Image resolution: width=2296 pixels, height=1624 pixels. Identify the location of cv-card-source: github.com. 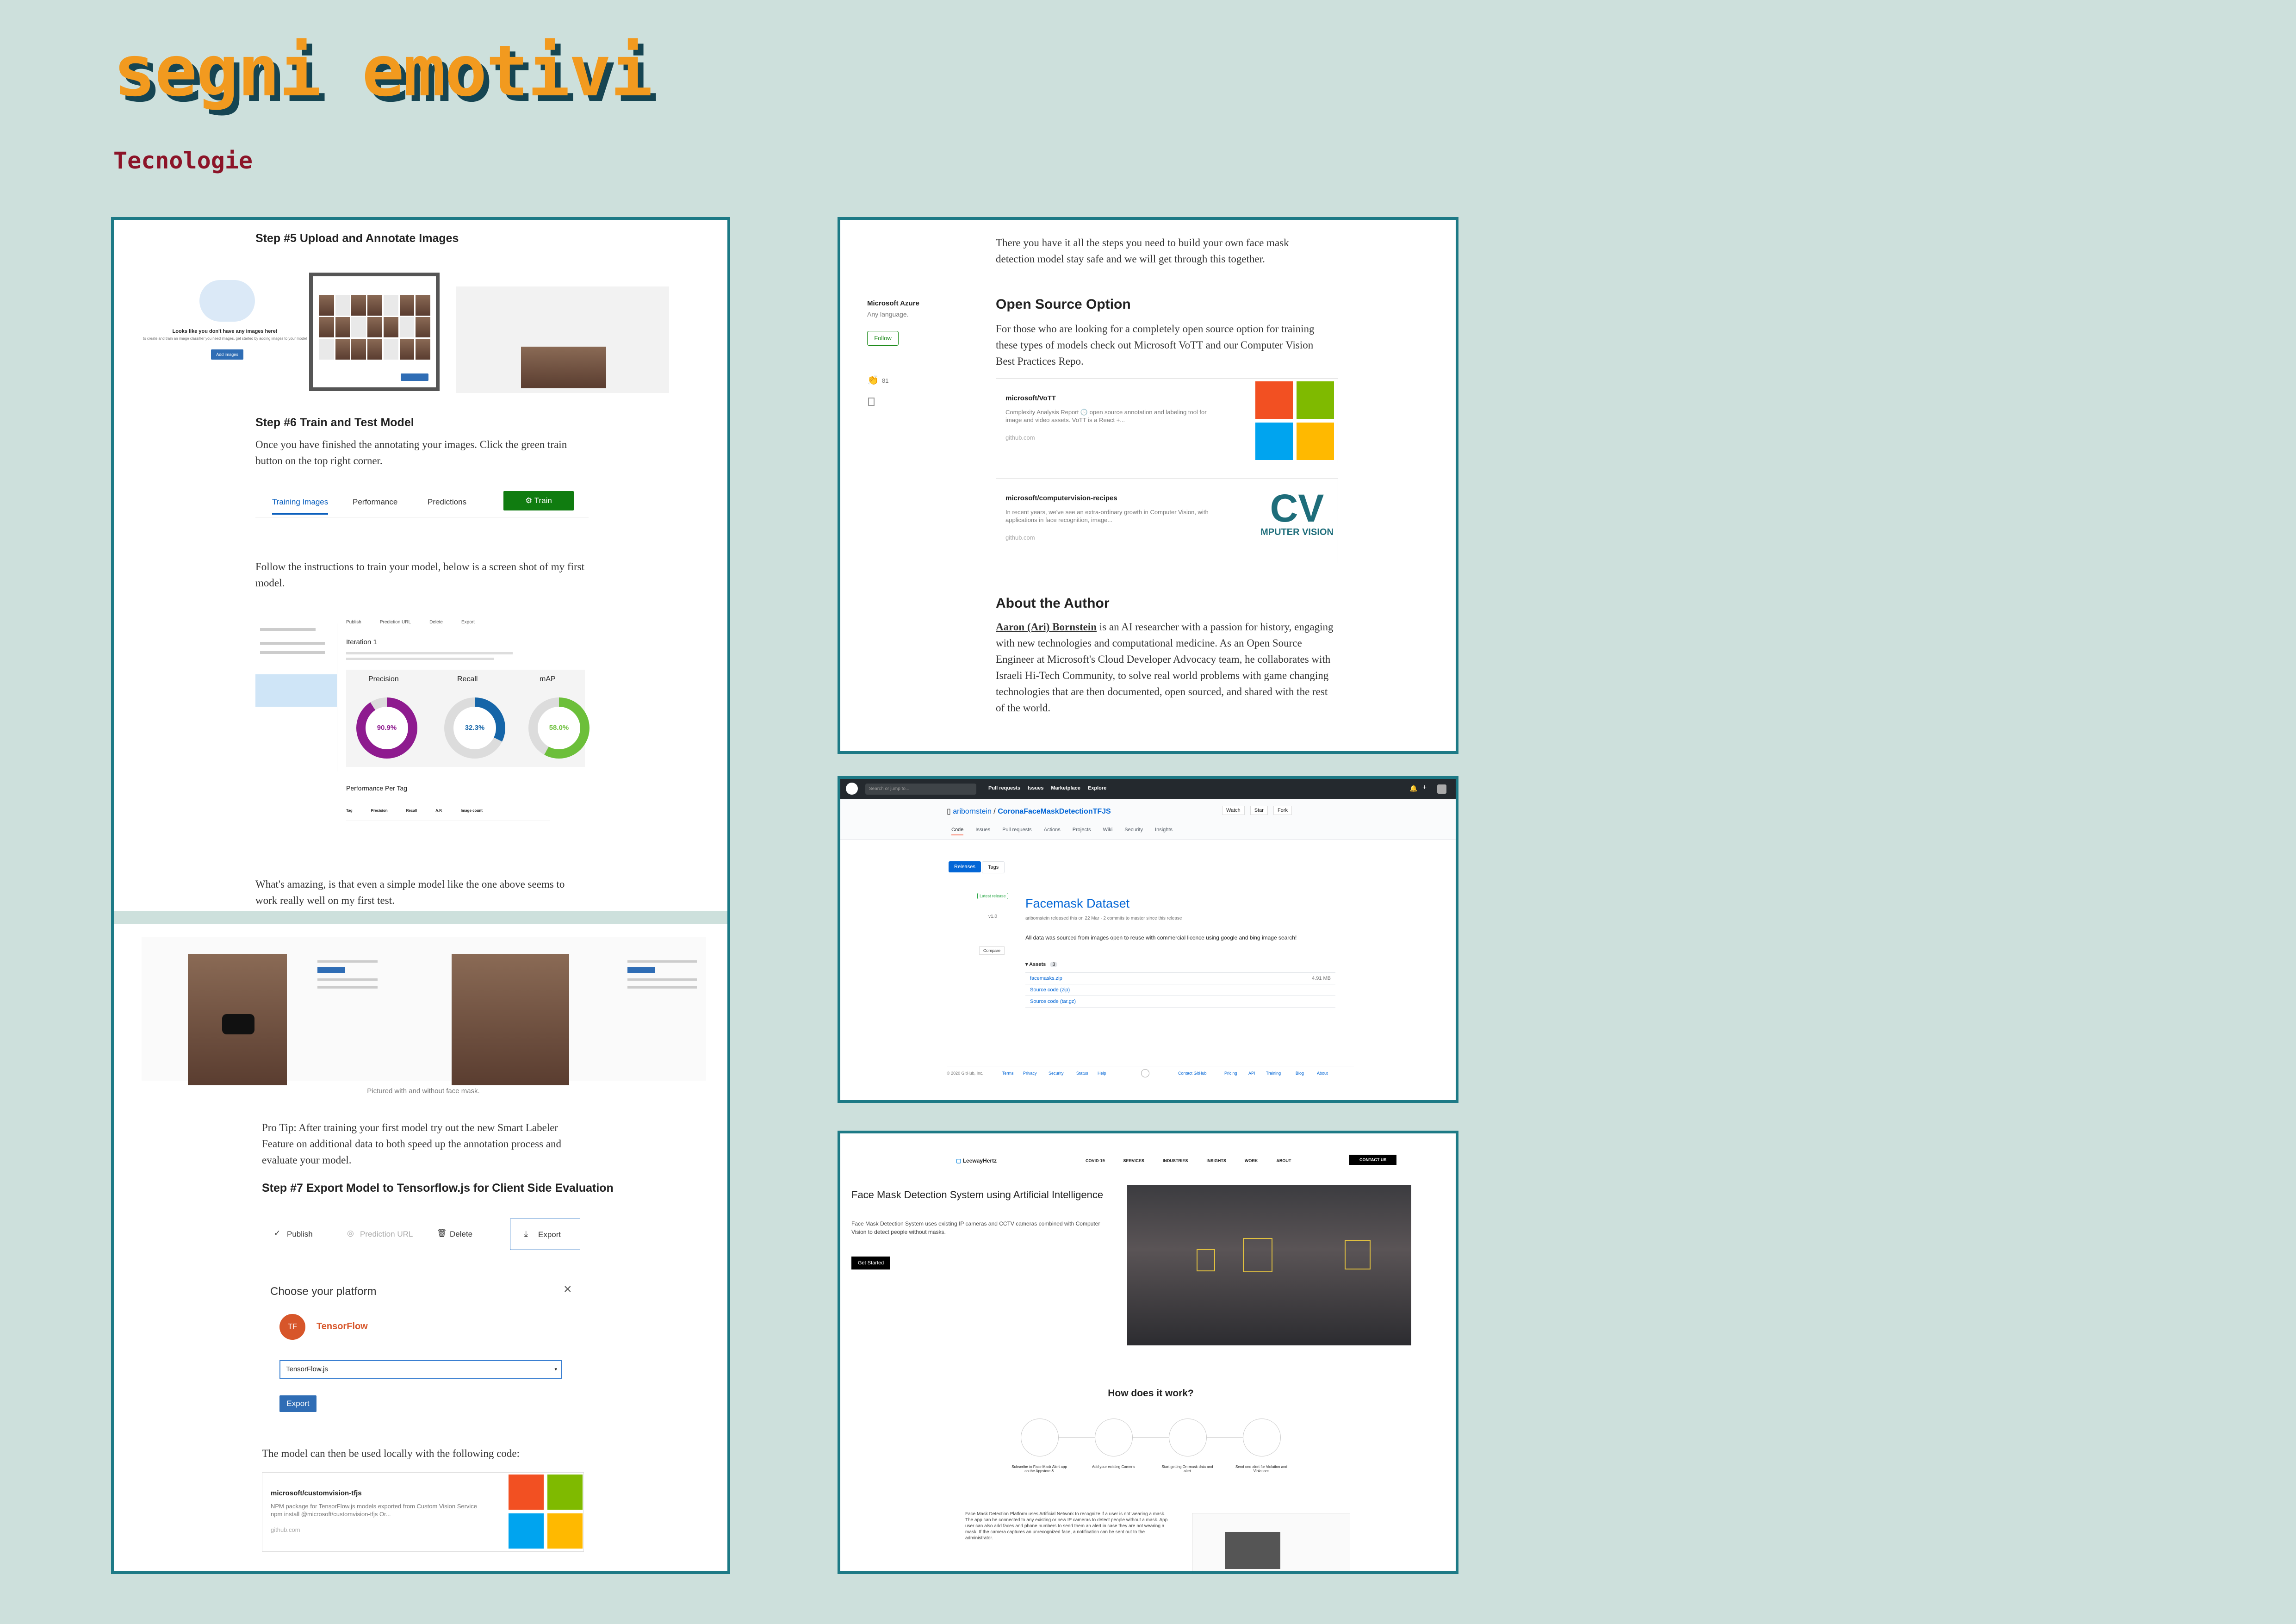
(1020, 537).